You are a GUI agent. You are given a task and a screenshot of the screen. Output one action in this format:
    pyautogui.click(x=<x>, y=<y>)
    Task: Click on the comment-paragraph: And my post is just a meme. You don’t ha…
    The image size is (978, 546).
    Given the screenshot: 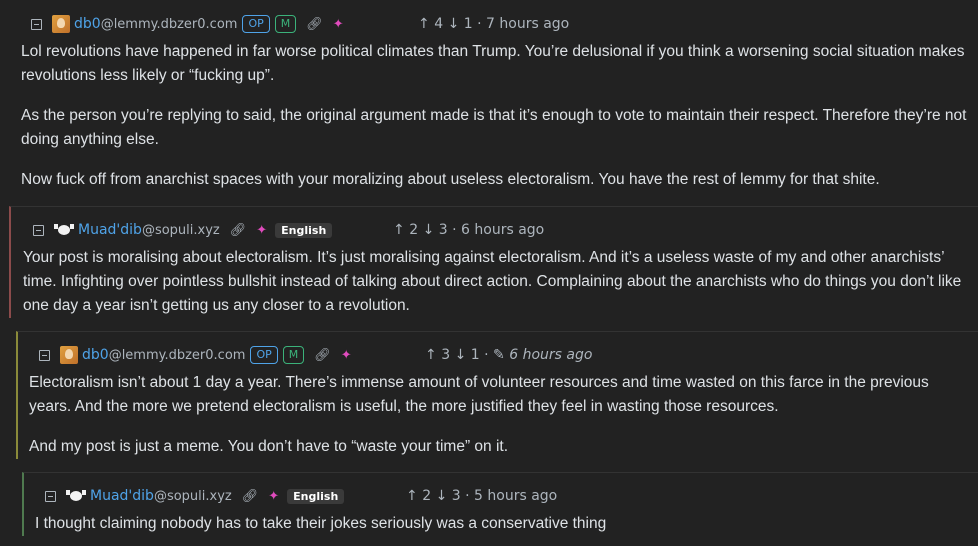 What is the action you would take?
    pyautogui.click(x=269, y=446)
    